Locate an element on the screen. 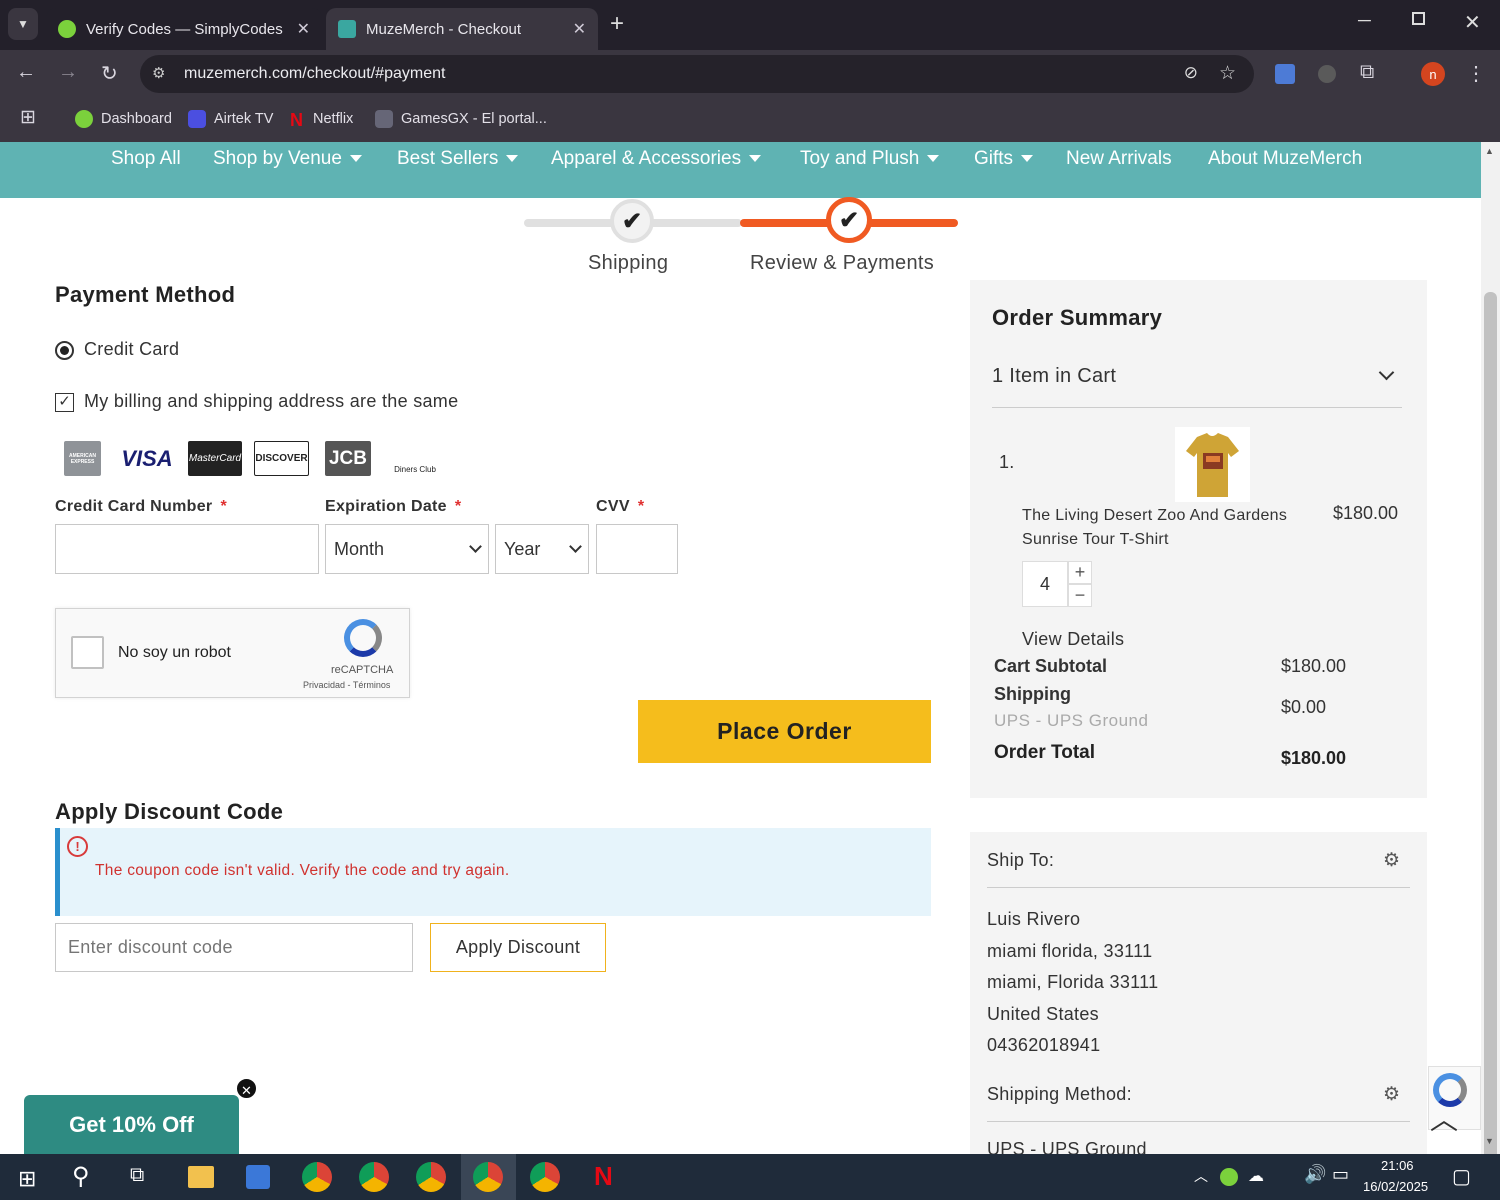 This screenshot has height=1200, width=1500. discount-code-input is located at coordinates (234, 947).